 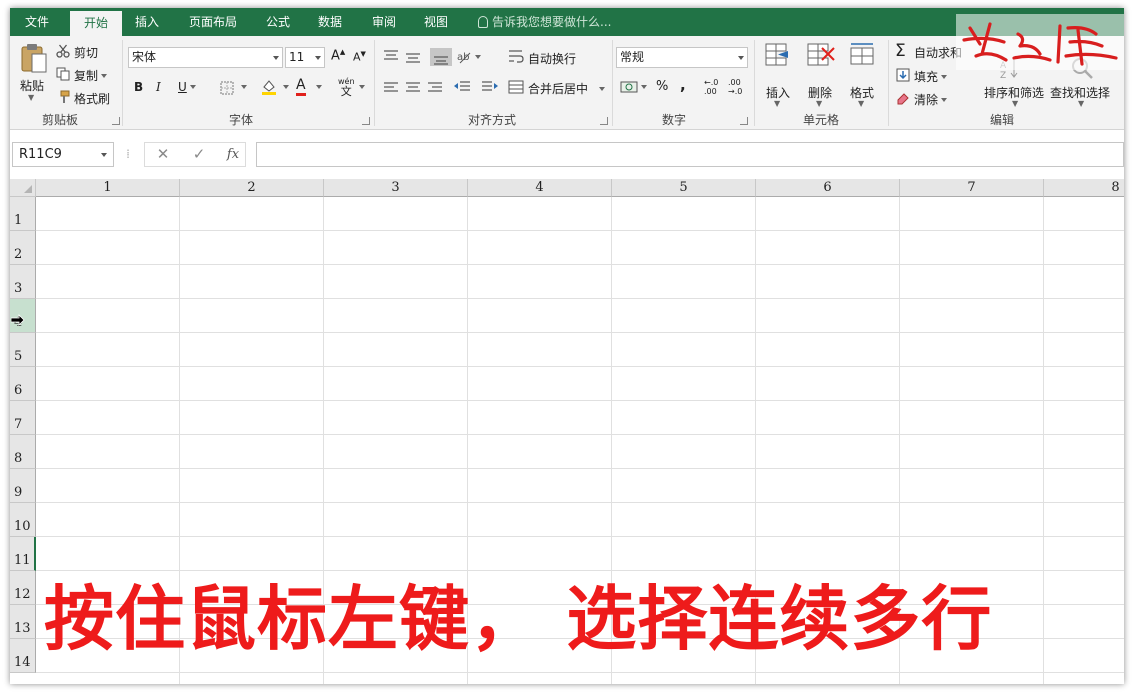 What do you see at coordinates (23, 486) in the screenshot?
I see `row-header: 9` at bounding box center [23, 486].